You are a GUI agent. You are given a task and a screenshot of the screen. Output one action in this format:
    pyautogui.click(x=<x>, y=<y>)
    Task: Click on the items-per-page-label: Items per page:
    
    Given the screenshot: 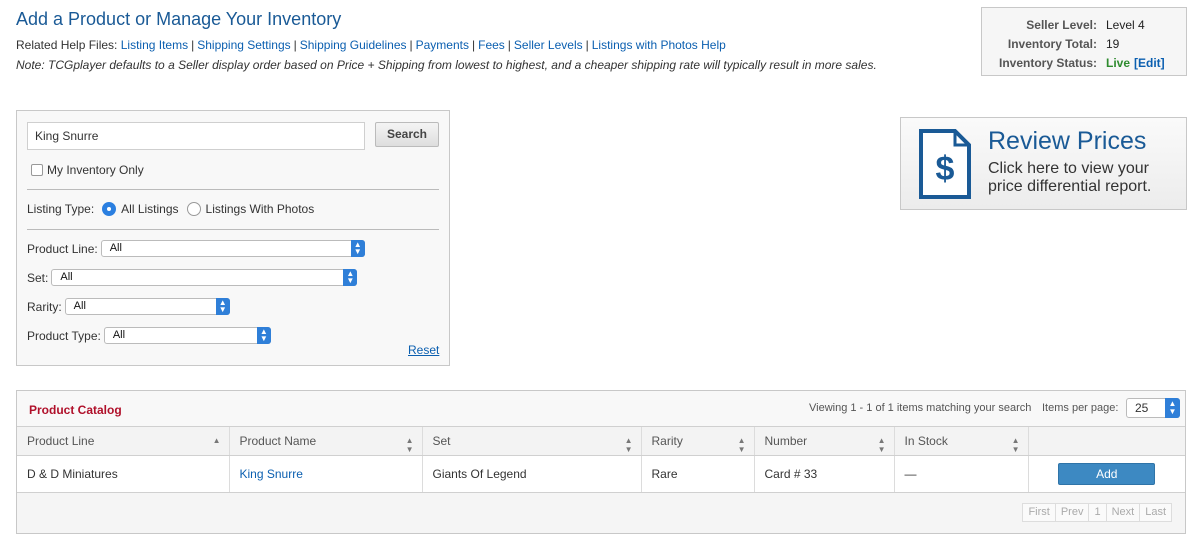 What is the action you would take?
    pyautogui.click(x=1080, y=408)
    